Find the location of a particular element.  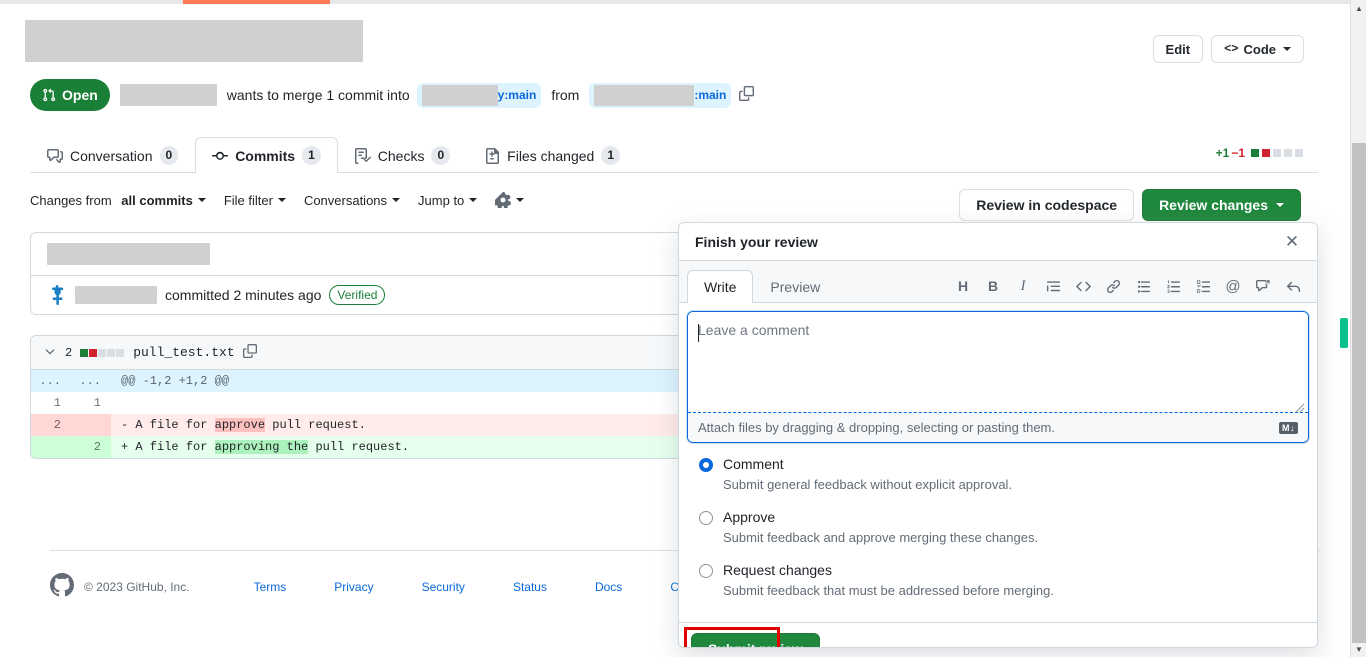

tab-checks-count: 0 is located at coordinates (441, 155).